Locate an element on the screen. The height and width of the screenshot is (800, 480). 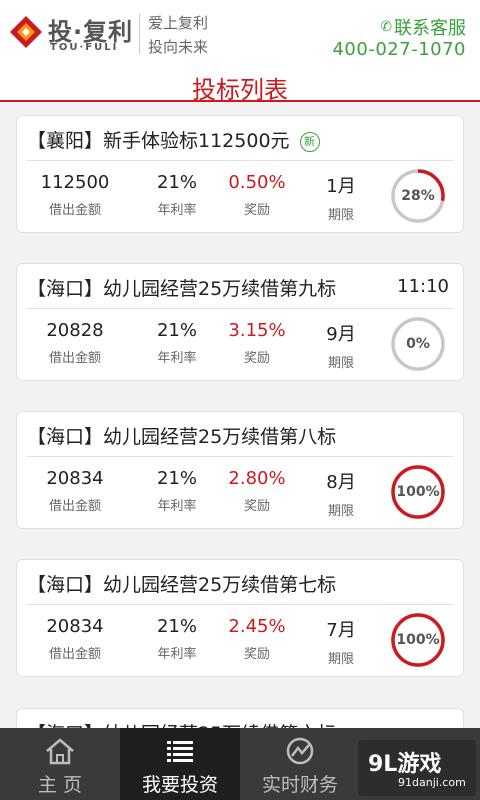
reward-value: 2.45% is located at coordinates (257, 626).